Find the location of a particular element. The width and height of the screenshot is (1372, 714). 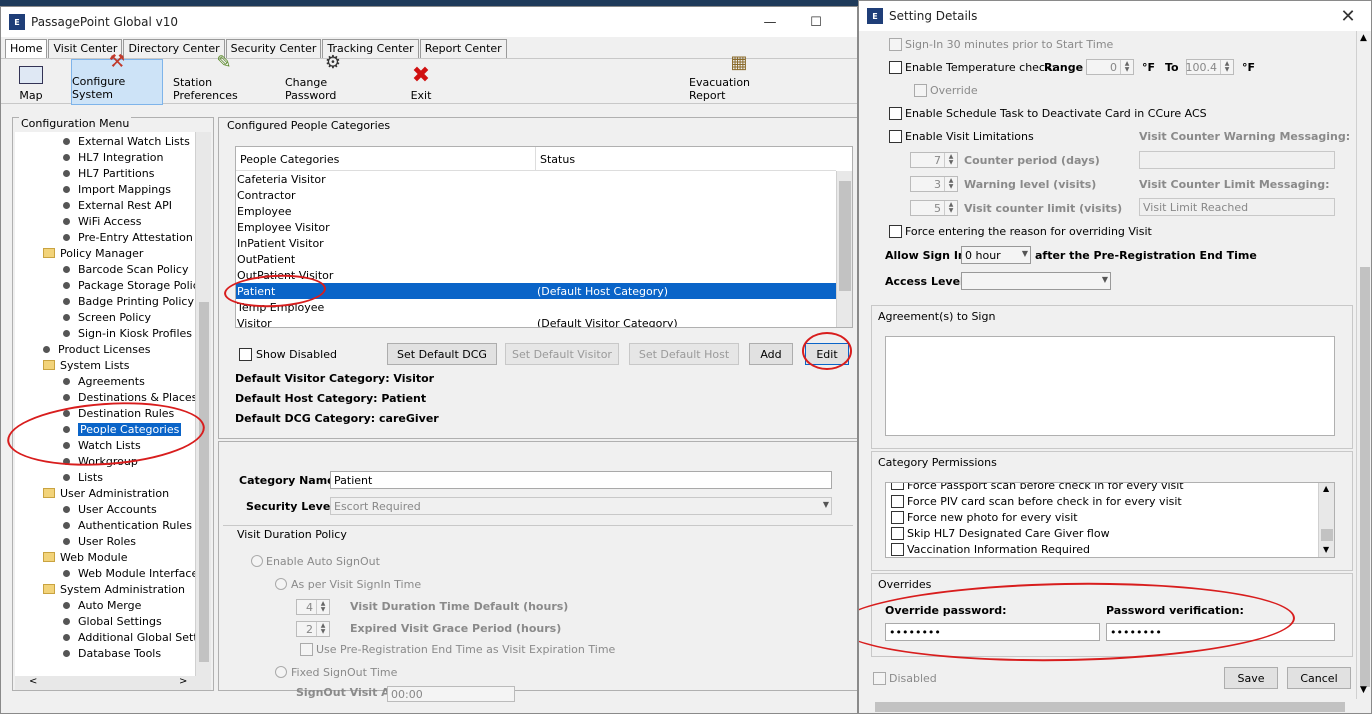

grace-period-spinner: 2 ▲ ▼ is located at coordinates (313, 629).